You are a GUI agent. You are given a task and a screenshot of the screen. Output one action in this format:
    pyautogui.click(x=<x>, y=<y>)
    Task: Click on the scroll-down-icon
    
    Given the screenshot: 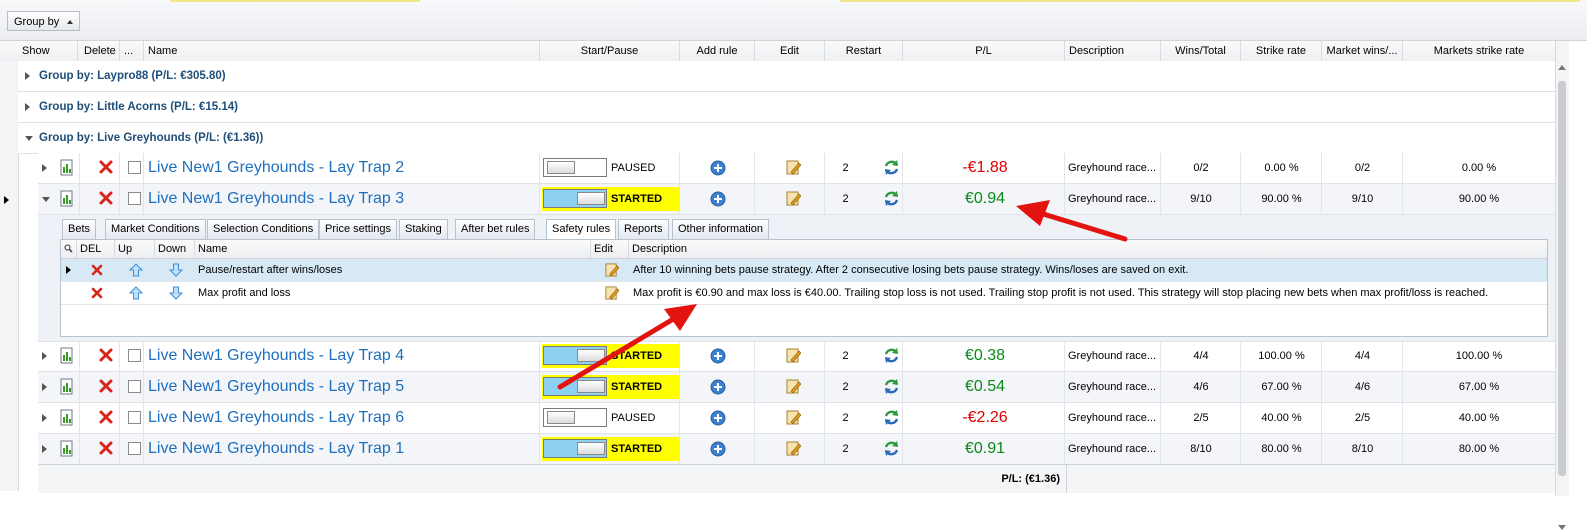 What is the action you would take?
    pyautogui.click(x=1562, y=527)
    